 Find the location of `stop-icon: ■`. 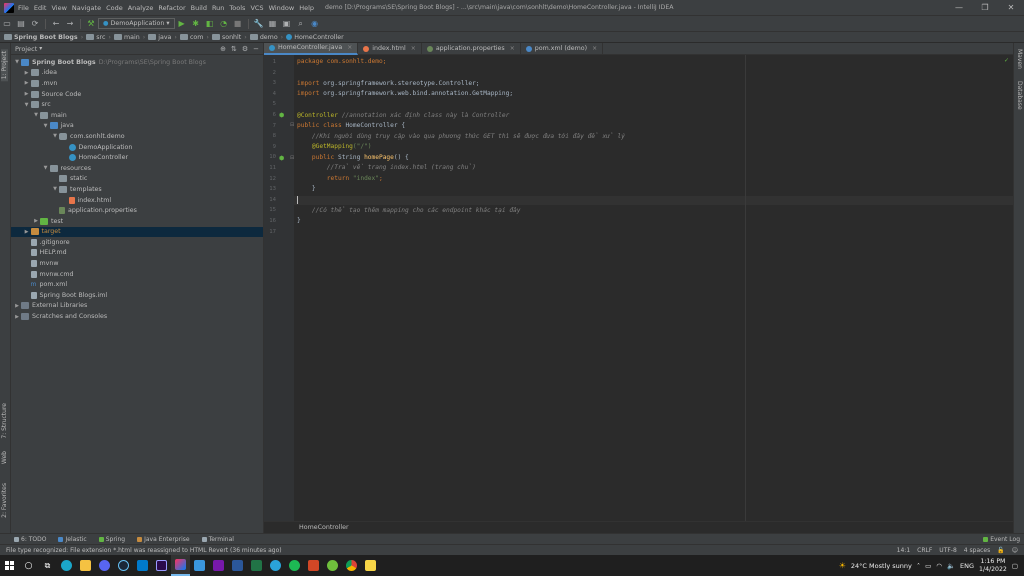

stop-icon: ■ is located at coordinates (238, 24).